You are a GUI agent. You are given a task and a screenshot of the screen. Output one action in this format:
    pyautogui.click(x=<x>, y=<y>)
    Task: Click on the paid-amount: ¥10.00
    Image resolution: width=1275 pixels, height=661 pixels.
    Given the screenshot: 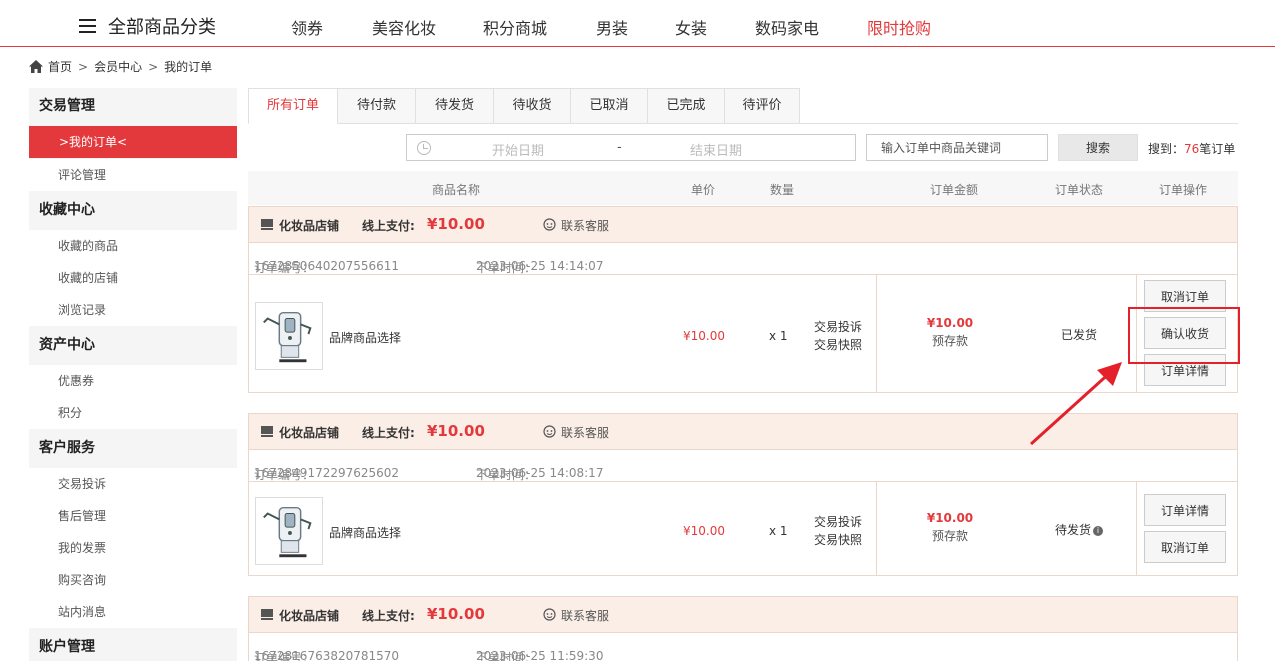 What is the action you would take?
    pyautogui.click(x=456, y=614)
    